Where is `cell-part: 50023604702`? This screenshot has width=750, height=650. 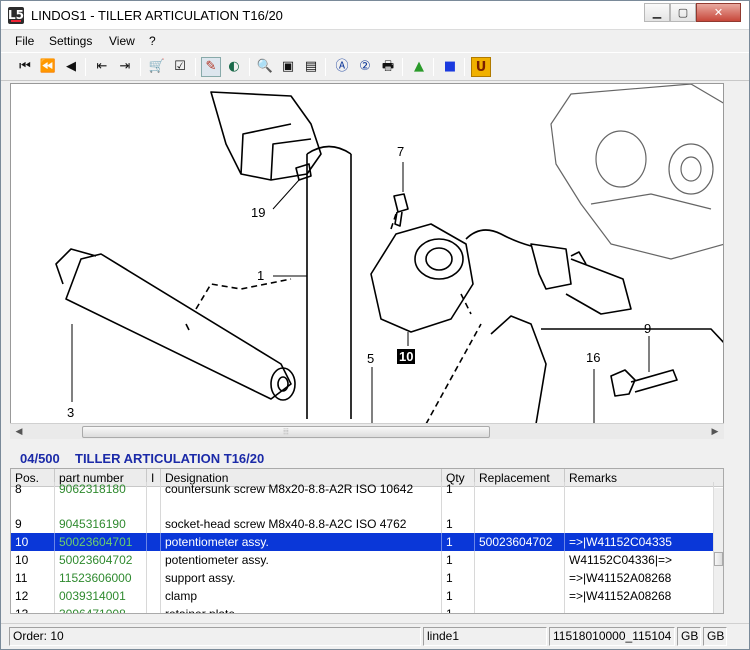 cell-part: 50023604702 is located at coordinates (101, 560).